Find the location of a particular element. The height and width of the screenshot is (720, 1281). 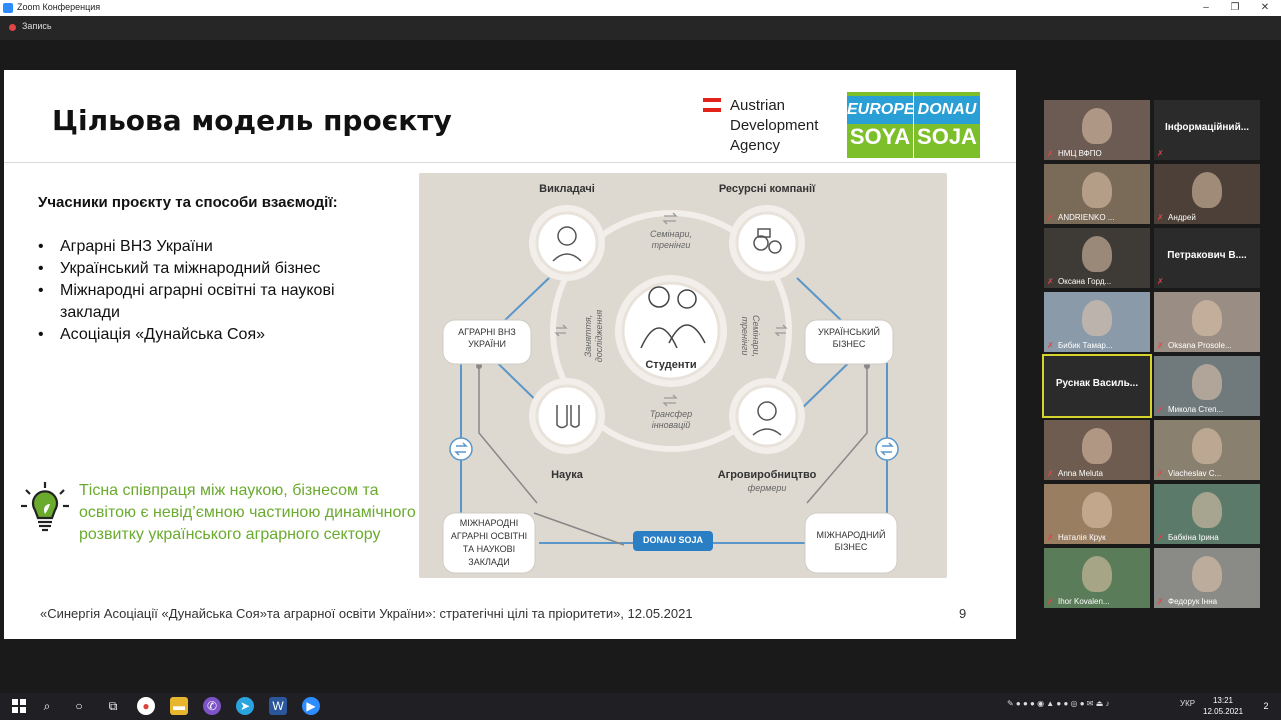

recording-label: Запись is located at coordinates (37, 26).